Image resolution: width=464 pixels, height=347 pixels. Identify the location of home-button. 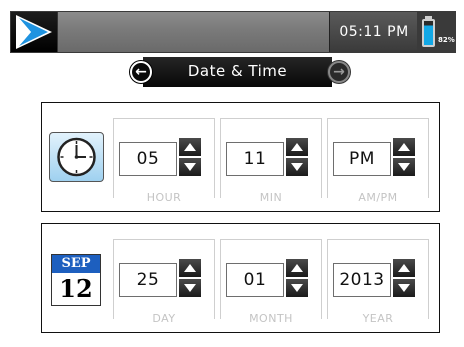
(34, 32).